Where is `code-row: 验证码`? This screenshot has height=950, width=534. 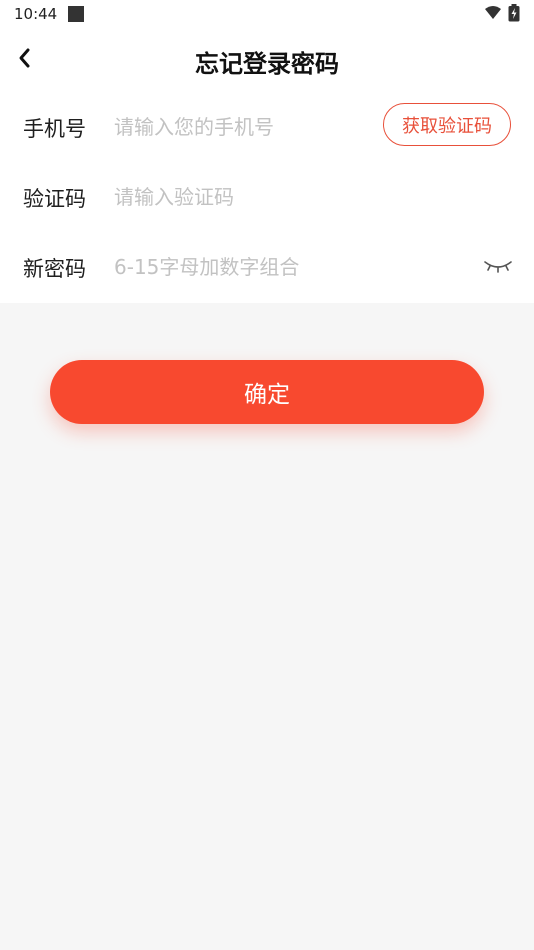
code-row: 验证码 is located at coordinates (267, 197).